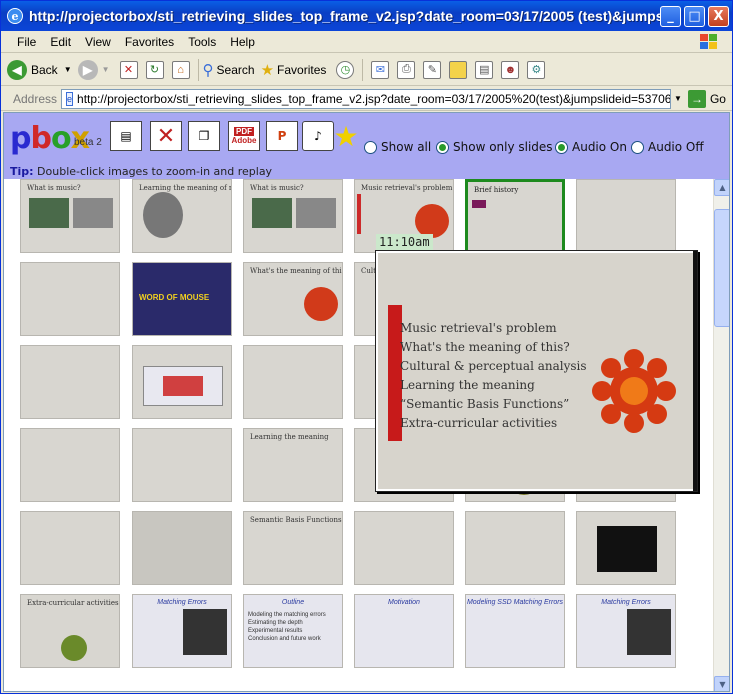 The image size is (733, 694). What do you see at coordinates (721, 187) in the screenshot?
I see `scroll-up-icon: ▲` at bounding box center [721, 187].